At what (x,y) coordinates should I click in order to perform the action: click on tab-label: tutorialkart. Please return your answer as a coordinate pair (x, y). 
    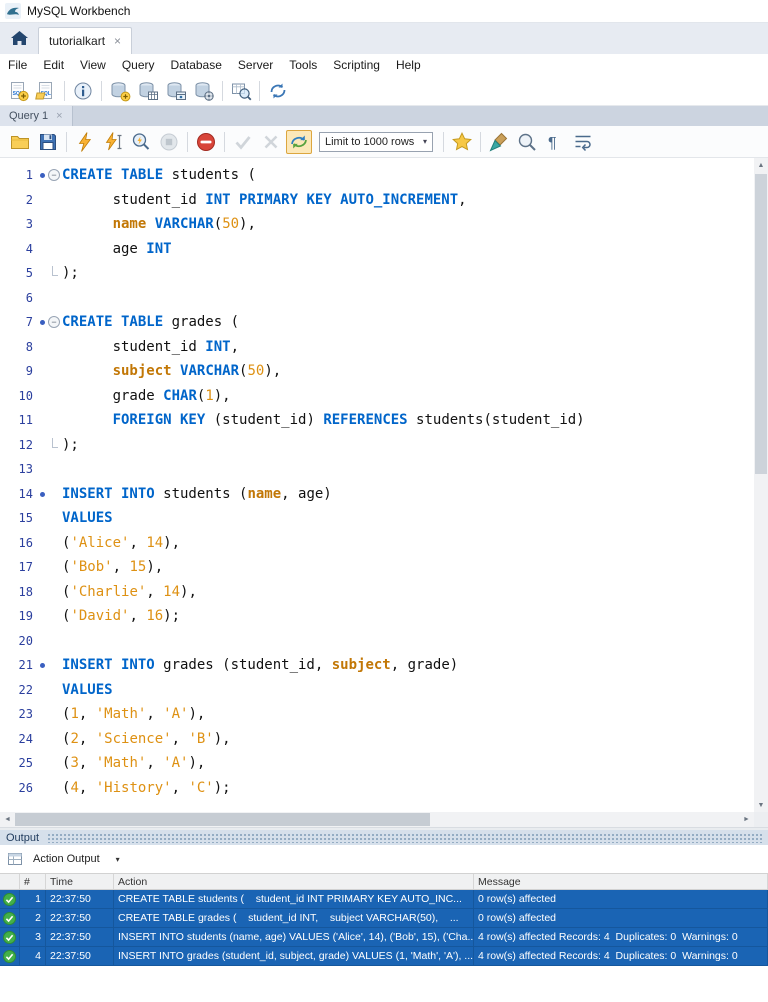
    Looking at the image, I should click on (77, 41).